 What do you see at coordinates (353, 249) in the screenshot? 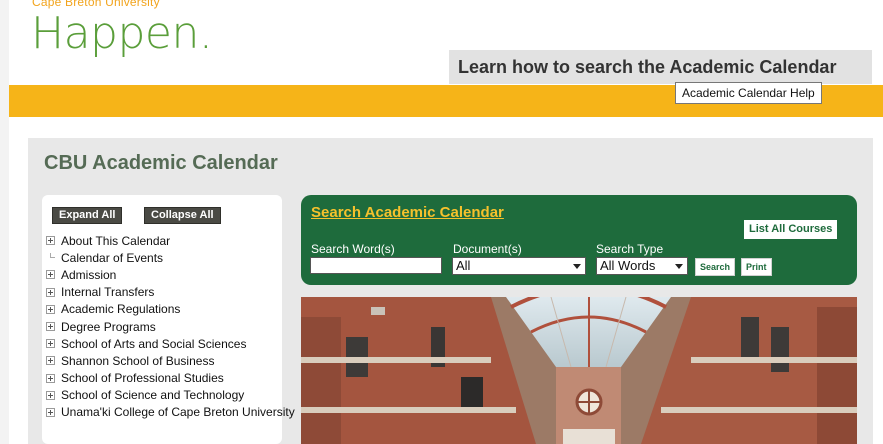
I see `search-words-label: Search Word(s)` at bounding box center [353, 249].